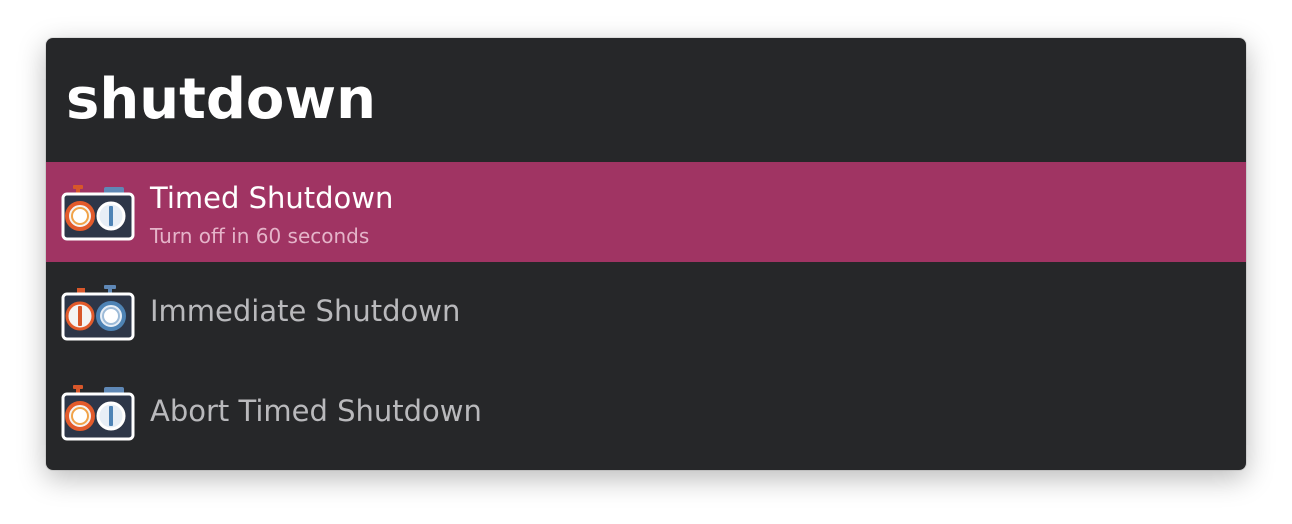  I want to click on result-title: Abort Timed Shutdown, so click(316, 411).